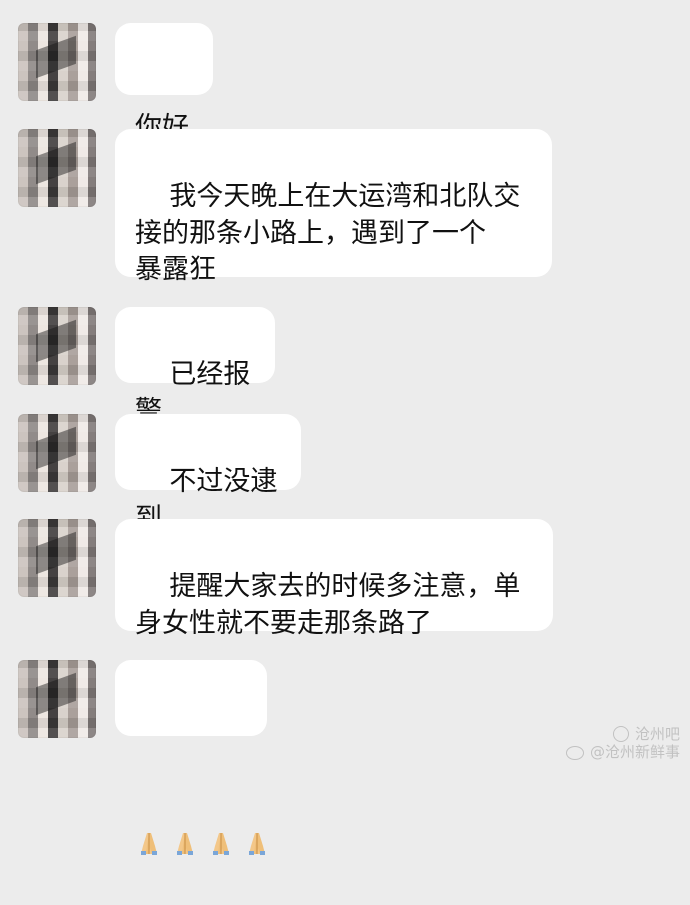 The image size is (690, 905). I want to click on message-bubble: 不过没逮到, so click(208, 474).